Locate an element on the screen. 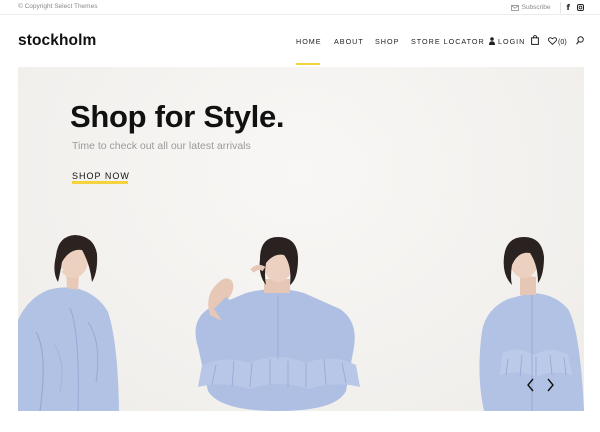 The height and width of the screenshot is (432, 600). wishlist-count: (0) is located at coordinates (562, 41).